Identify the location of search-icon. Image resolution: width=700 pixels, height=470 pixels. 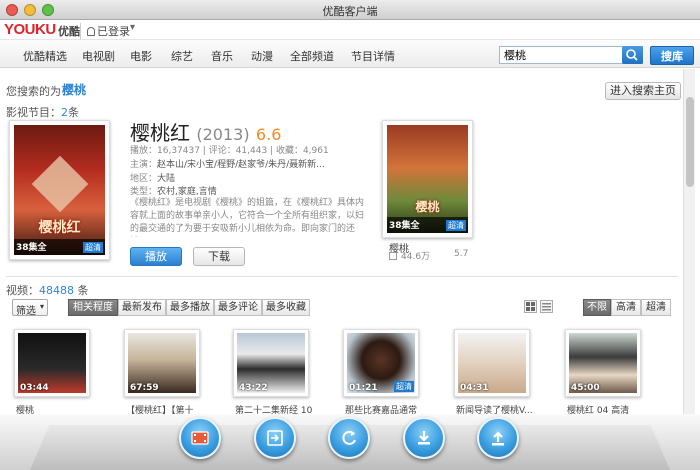
(632, 55).